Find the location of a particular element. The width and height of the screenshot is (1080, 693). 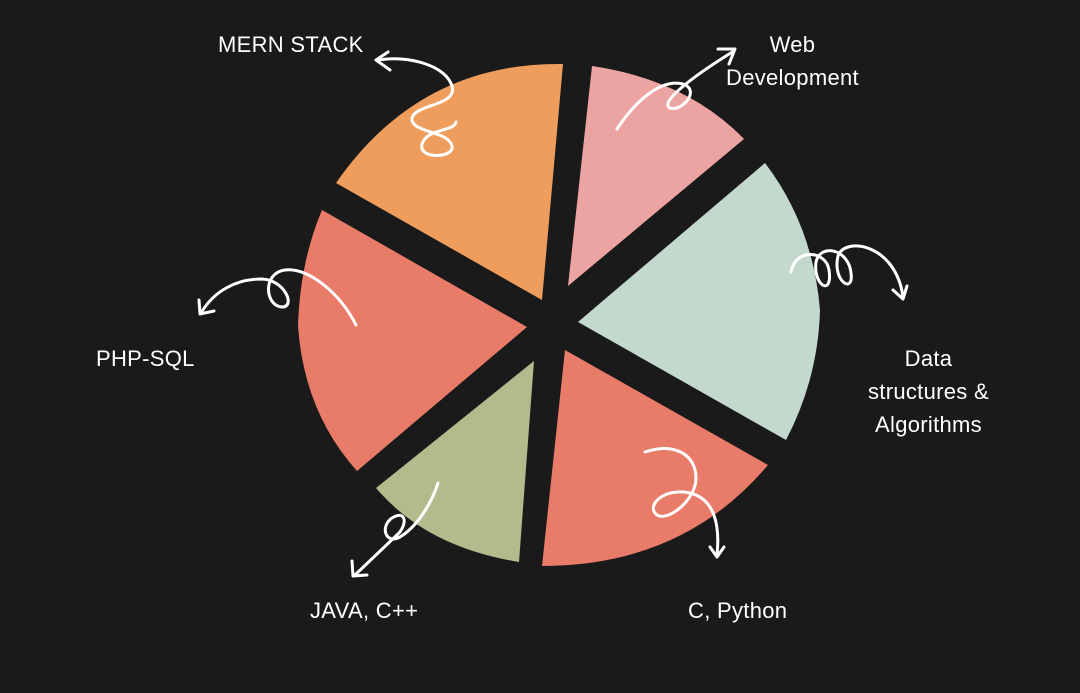

label-line: C, Python is located at coordinates (738, 610).